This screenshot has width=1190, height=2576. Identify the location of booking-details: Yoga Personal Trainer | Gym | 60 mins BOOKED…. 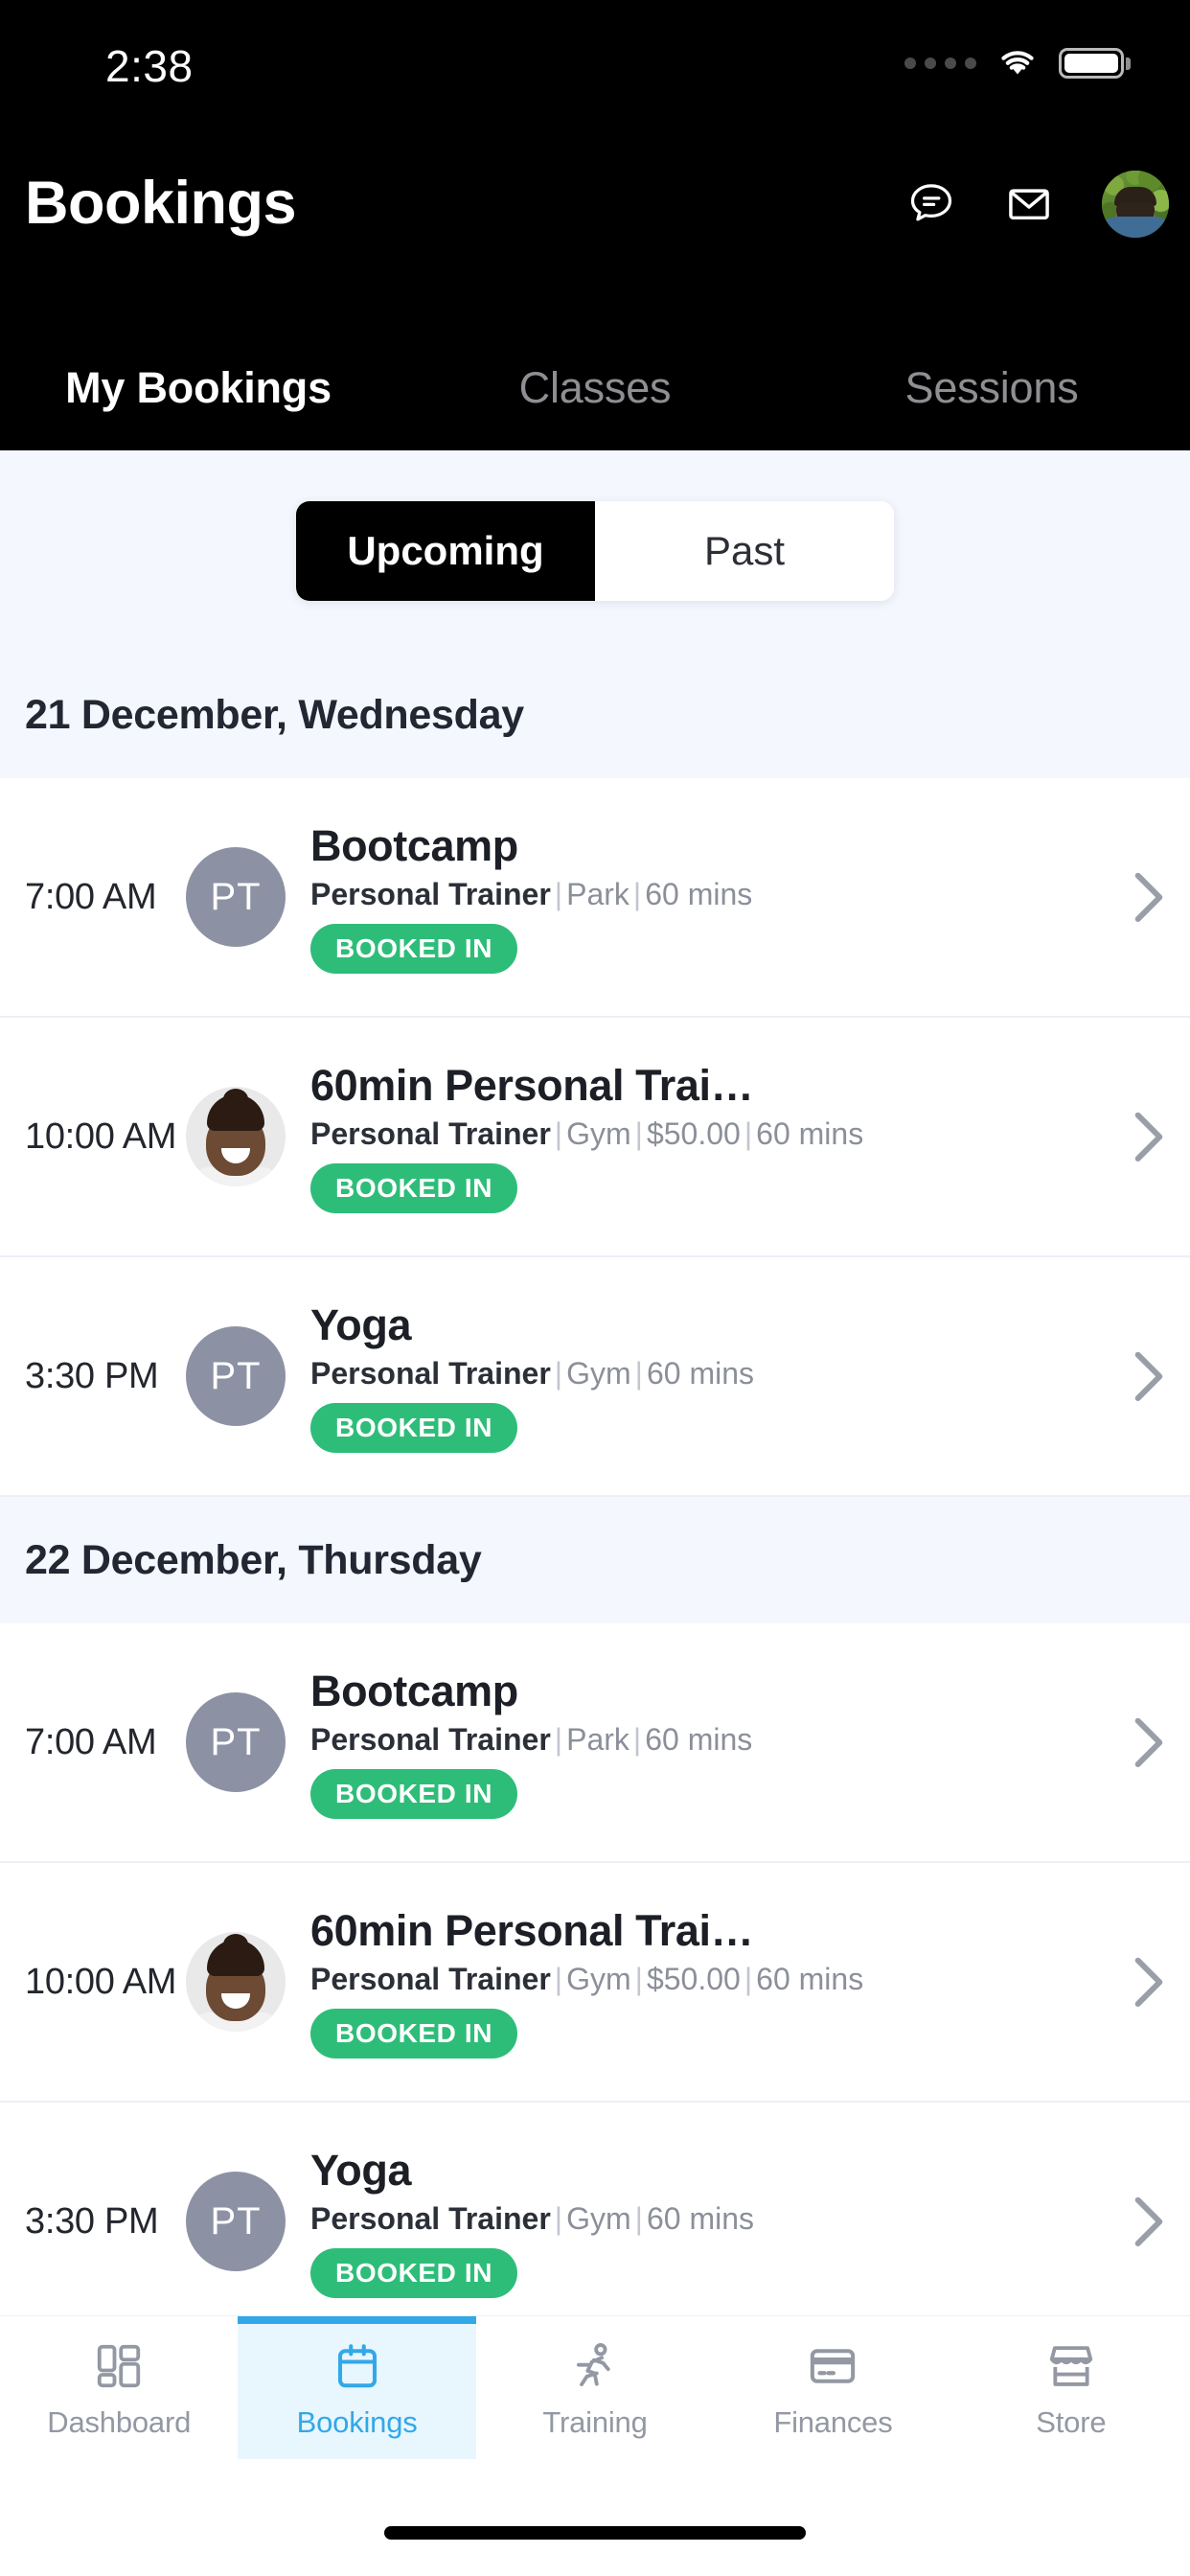
(722, 2222).